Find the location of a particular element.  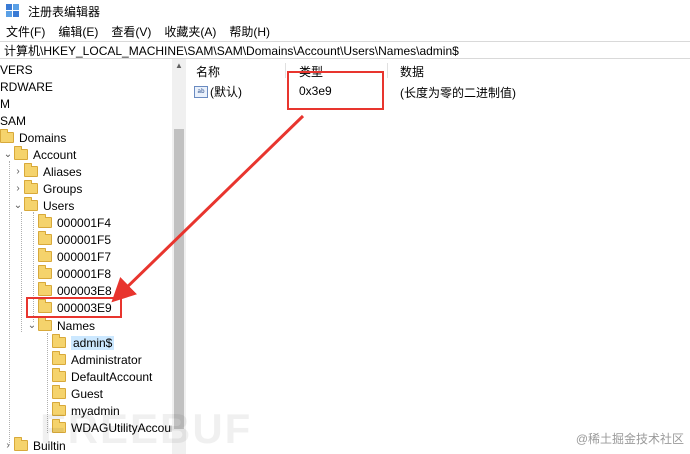

arrow-line is located at coordinates (208, 208).